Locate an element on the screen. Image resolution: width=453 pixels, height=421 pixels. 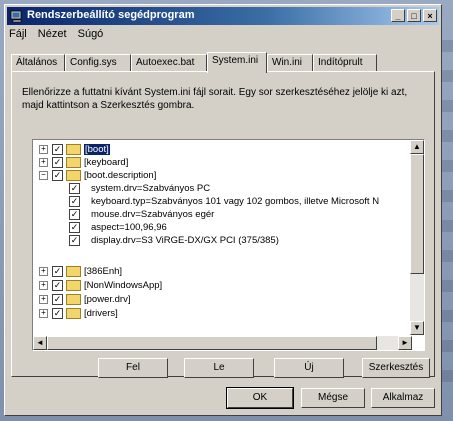
menu-help: Súgó is located at coordinates (91, 34).